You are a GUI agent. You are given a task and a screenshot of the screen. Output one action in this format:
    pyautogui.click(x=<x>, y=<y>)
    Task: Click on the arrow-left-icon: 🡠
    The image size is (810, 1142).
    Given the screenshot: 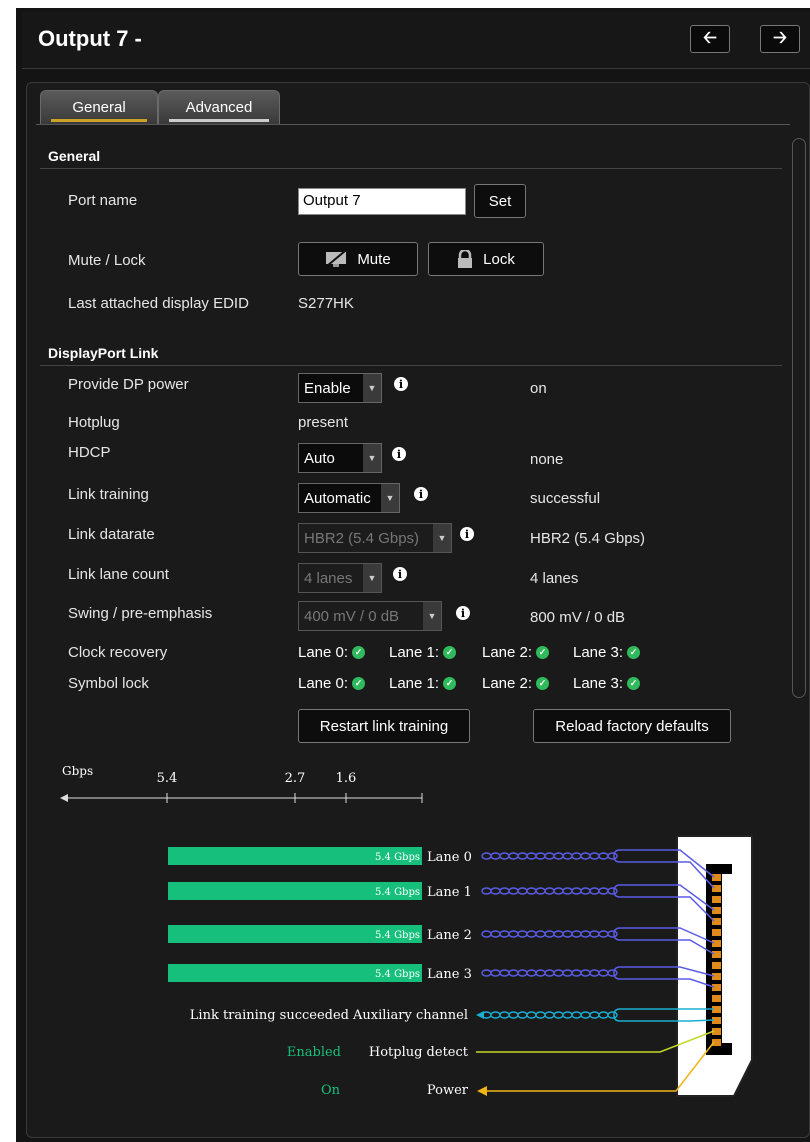 What is the action you would take?
    pyautogui.click(x=710, y=37)
    